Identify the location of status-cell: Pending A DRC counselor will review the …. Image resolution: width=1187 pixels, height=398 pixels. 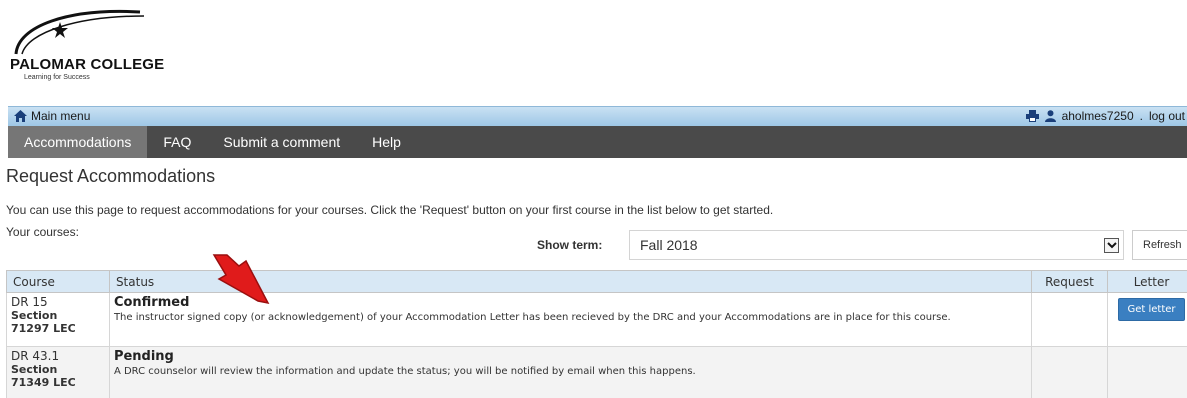
(570, 372).